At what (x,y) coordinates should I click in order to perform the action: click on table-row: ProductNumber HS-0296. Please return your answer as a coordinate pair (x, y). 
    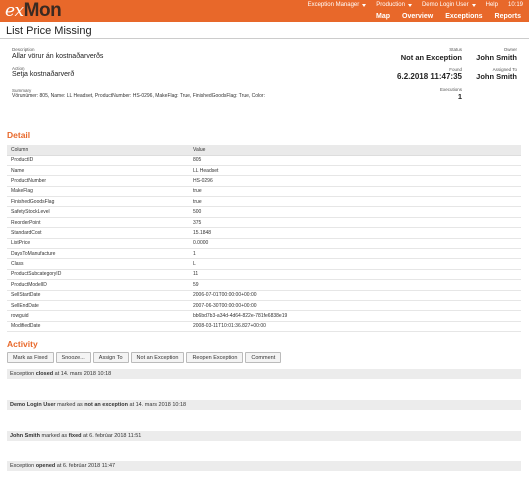
    Looking at the image, I should click on (264, 181).